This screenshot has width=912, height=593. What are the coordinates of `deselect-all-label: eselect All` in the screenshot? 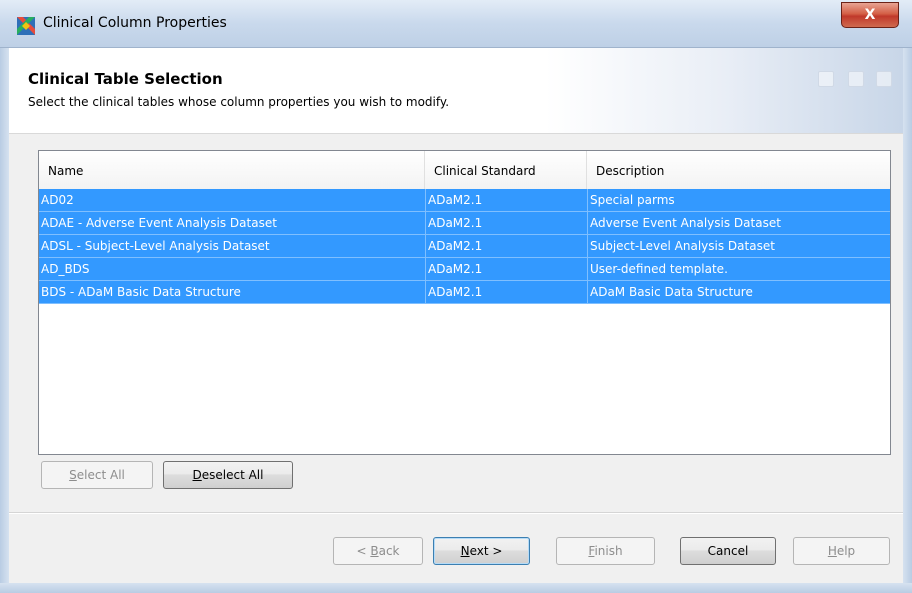 It's located at (232, 475).